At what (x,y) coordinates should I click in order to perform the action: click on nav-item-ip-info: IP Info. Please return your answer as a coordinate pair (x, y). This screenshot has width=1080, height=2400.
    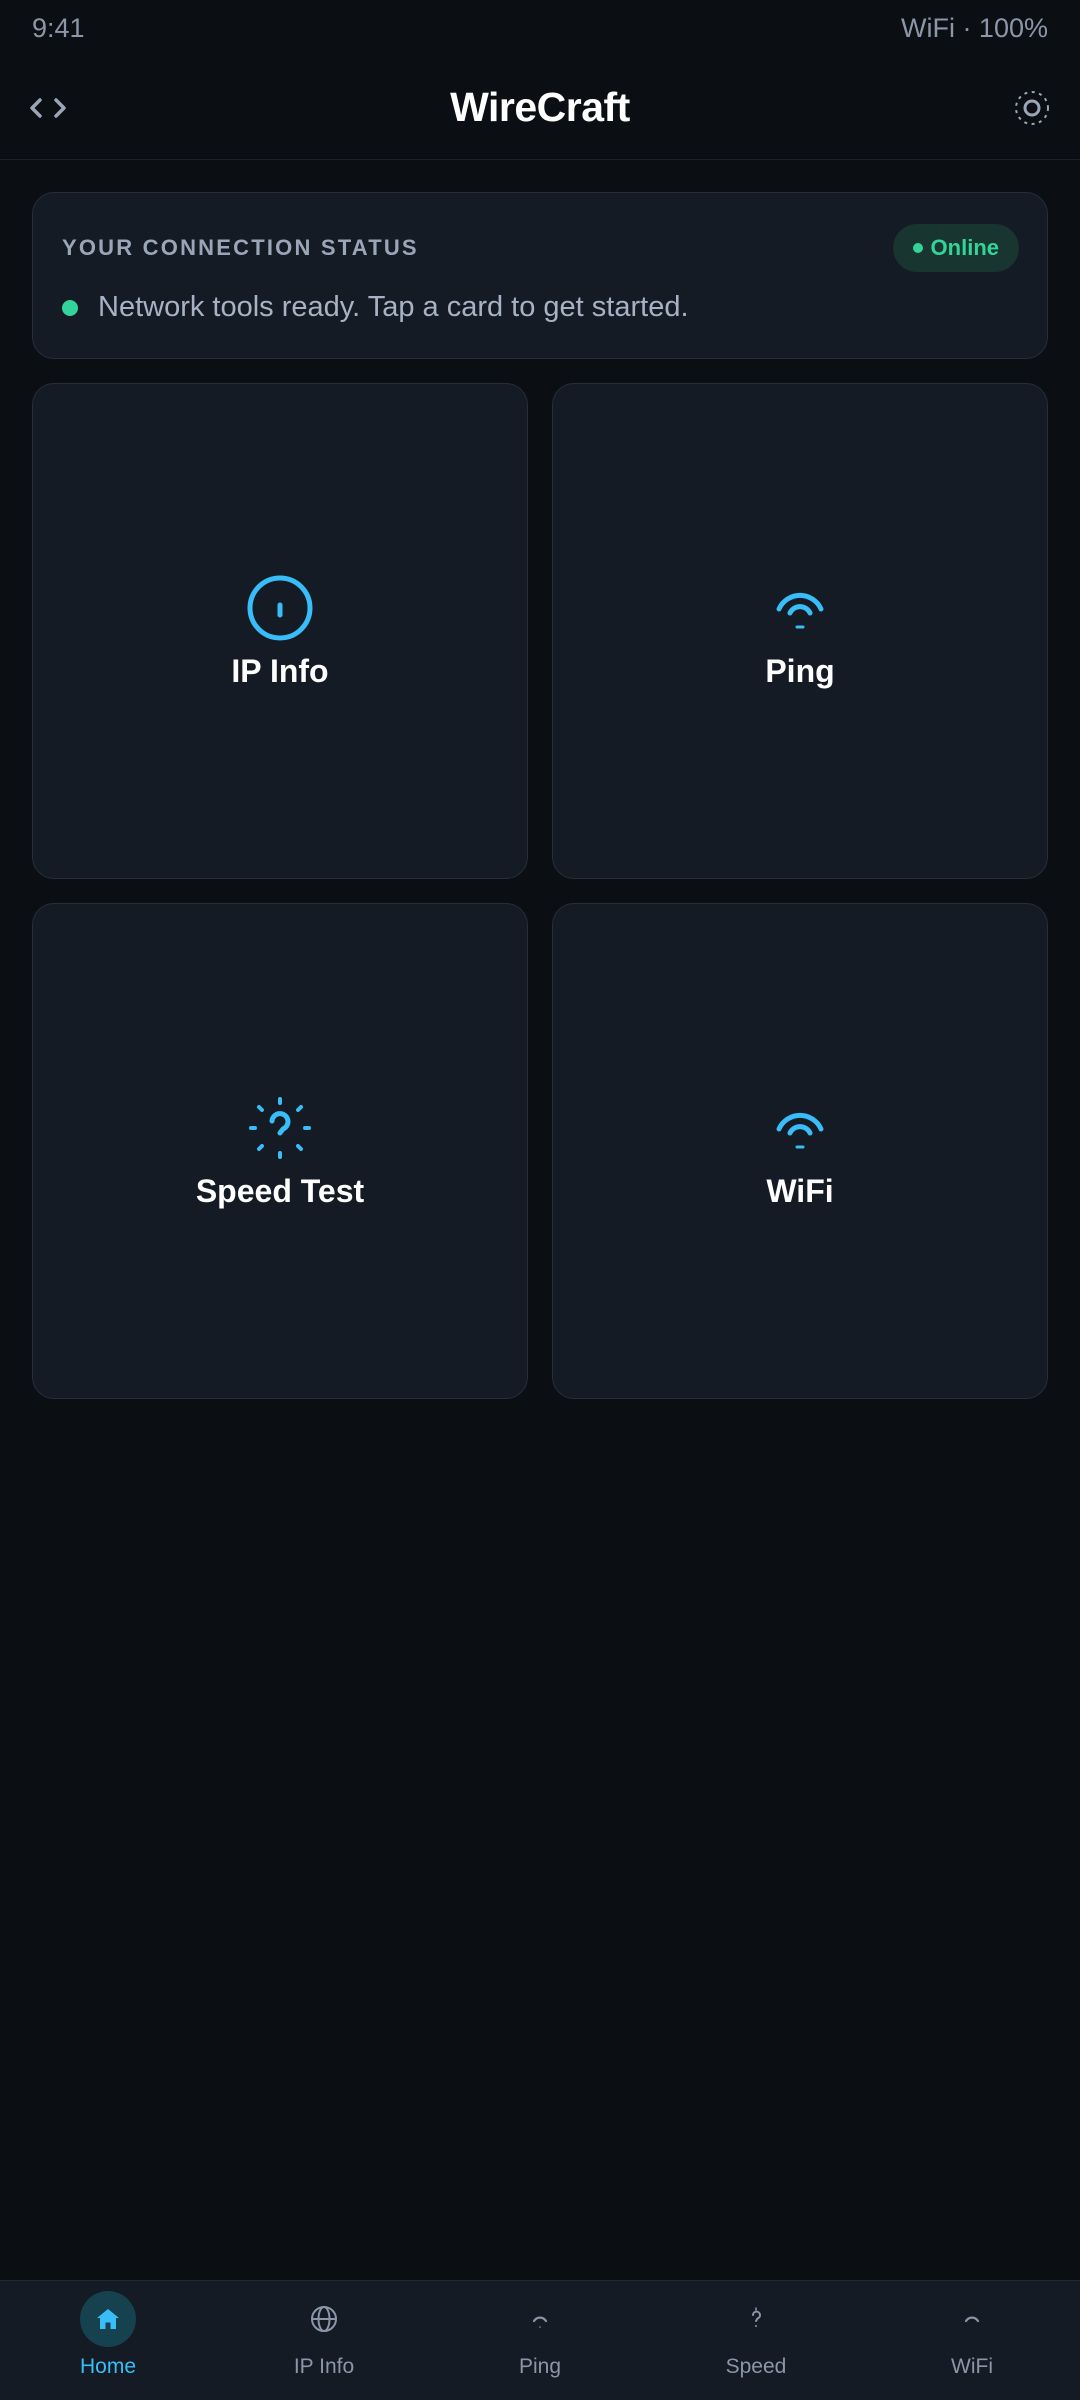
    Looking at the image, I should click on (324, 2340).